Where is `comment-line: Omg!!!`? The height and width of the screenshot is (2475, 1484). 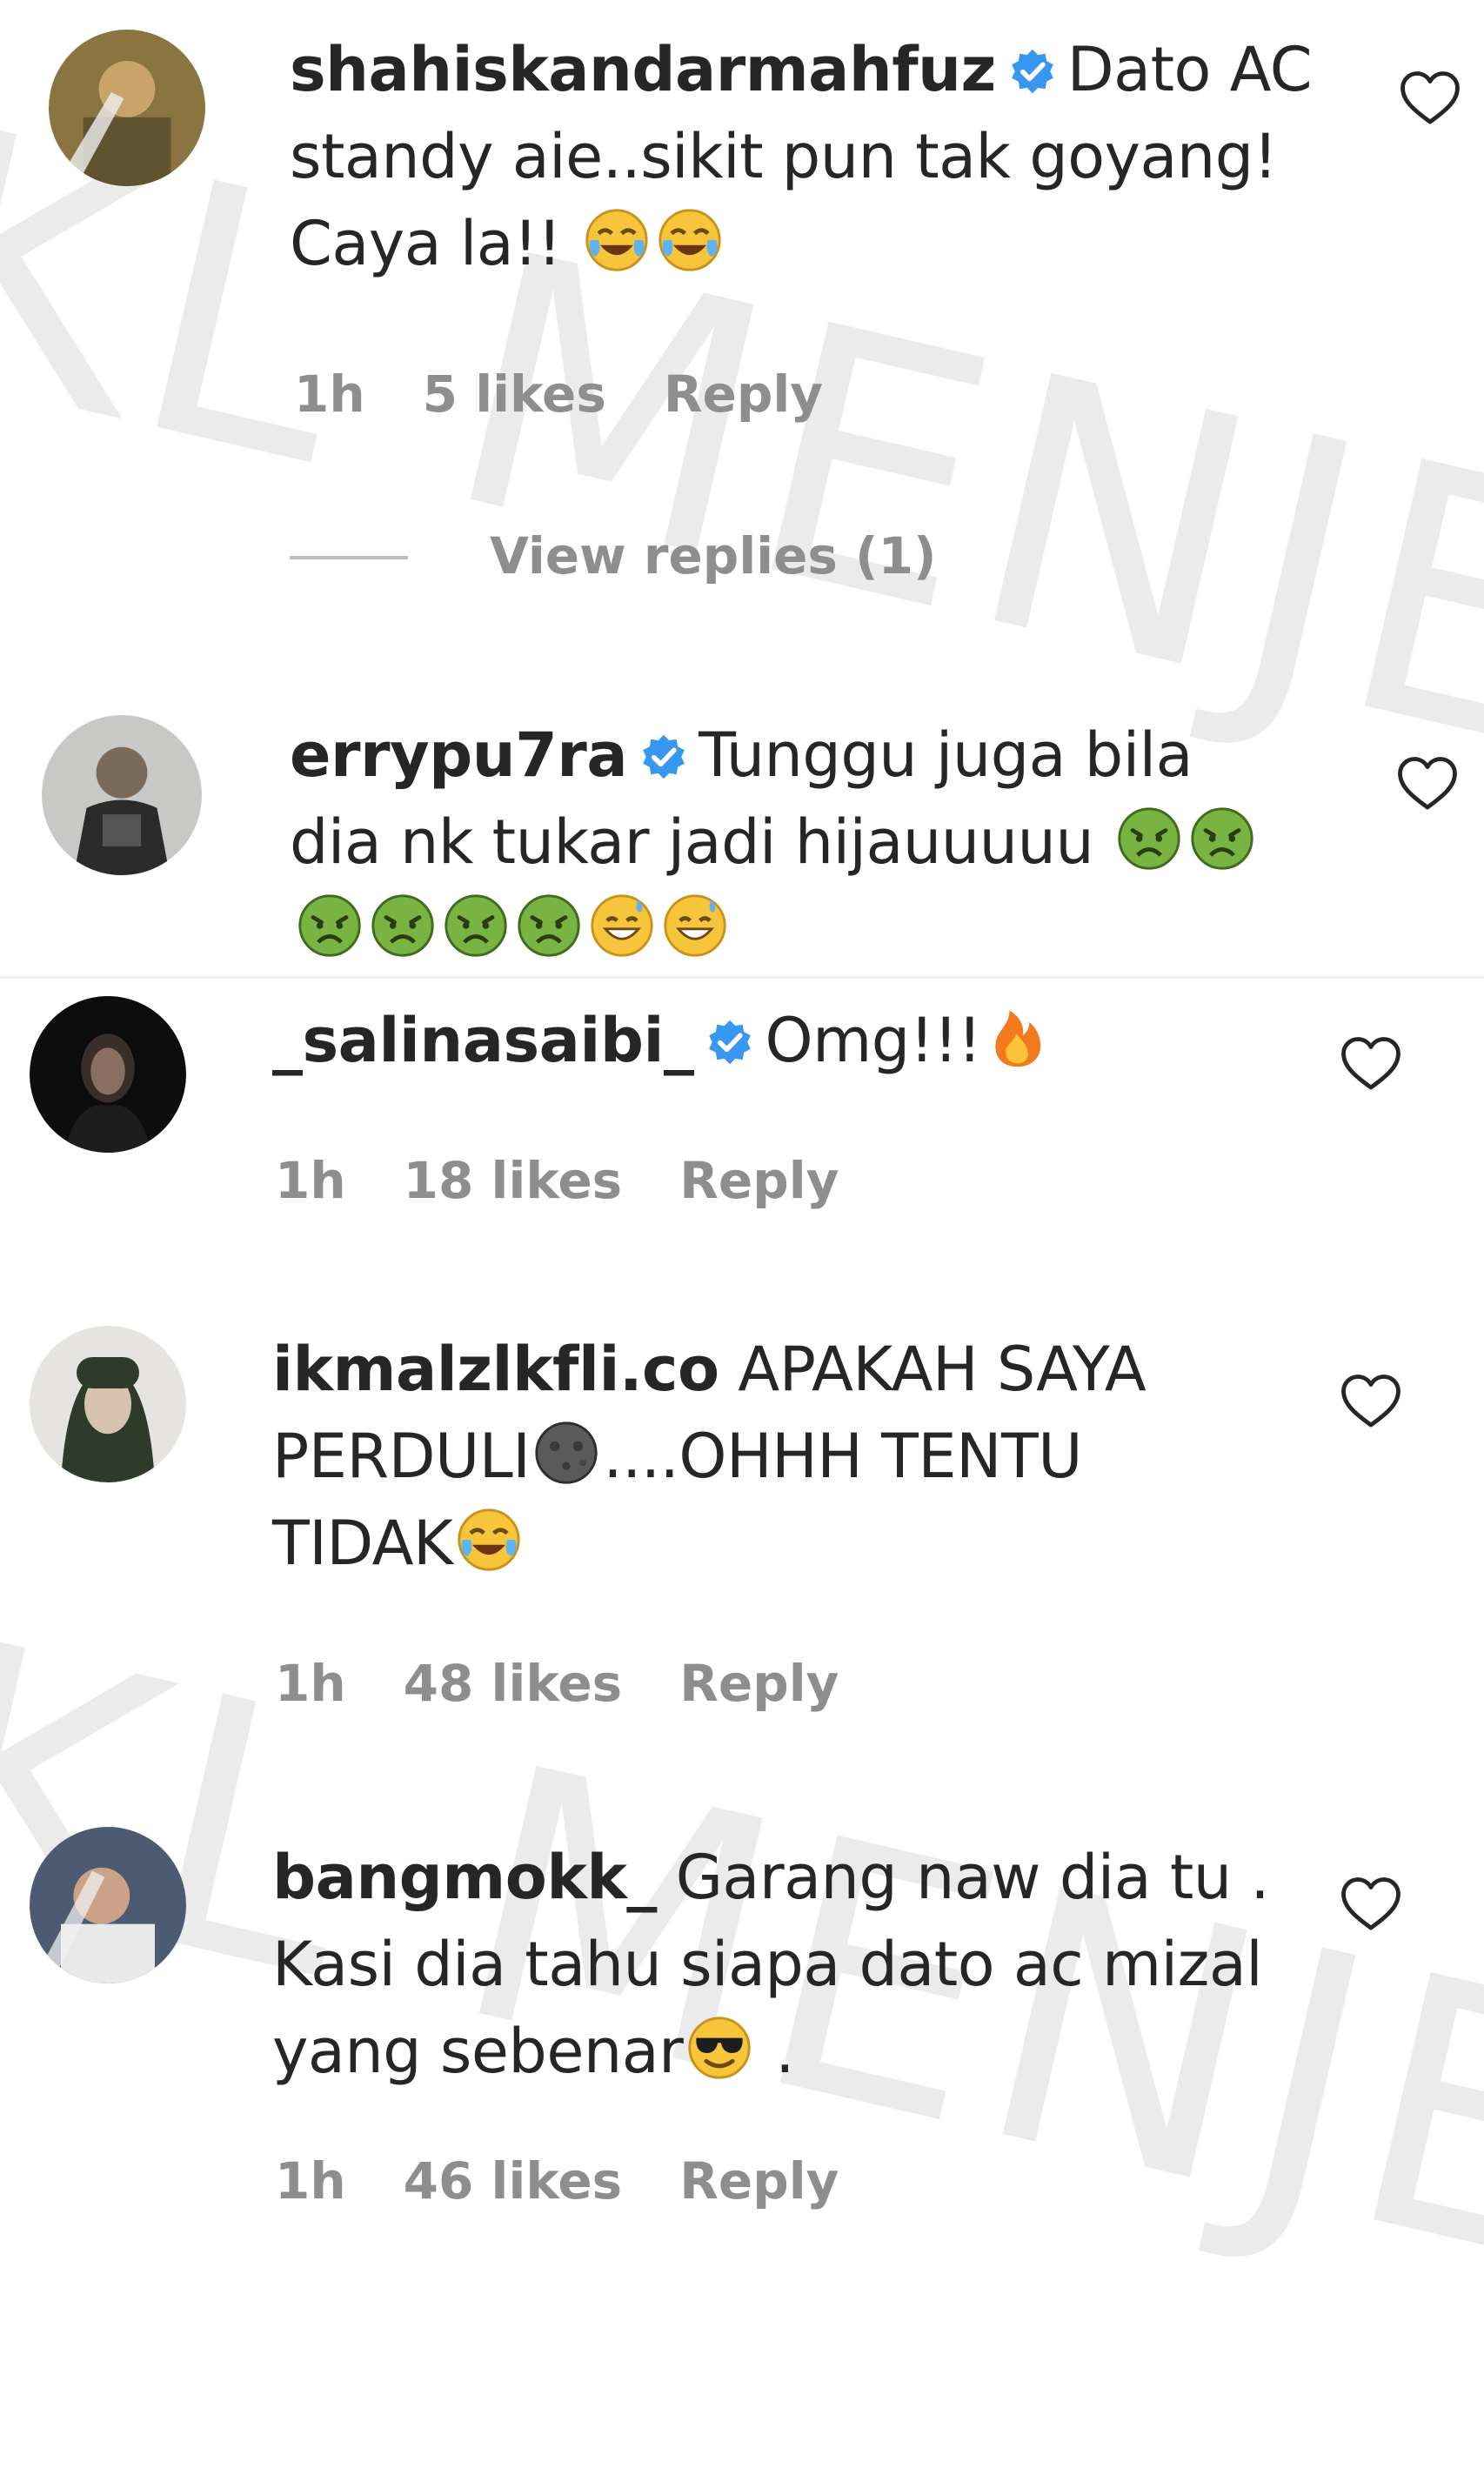
comment-line: Omg!!! is located at coordinates (874, 1041).